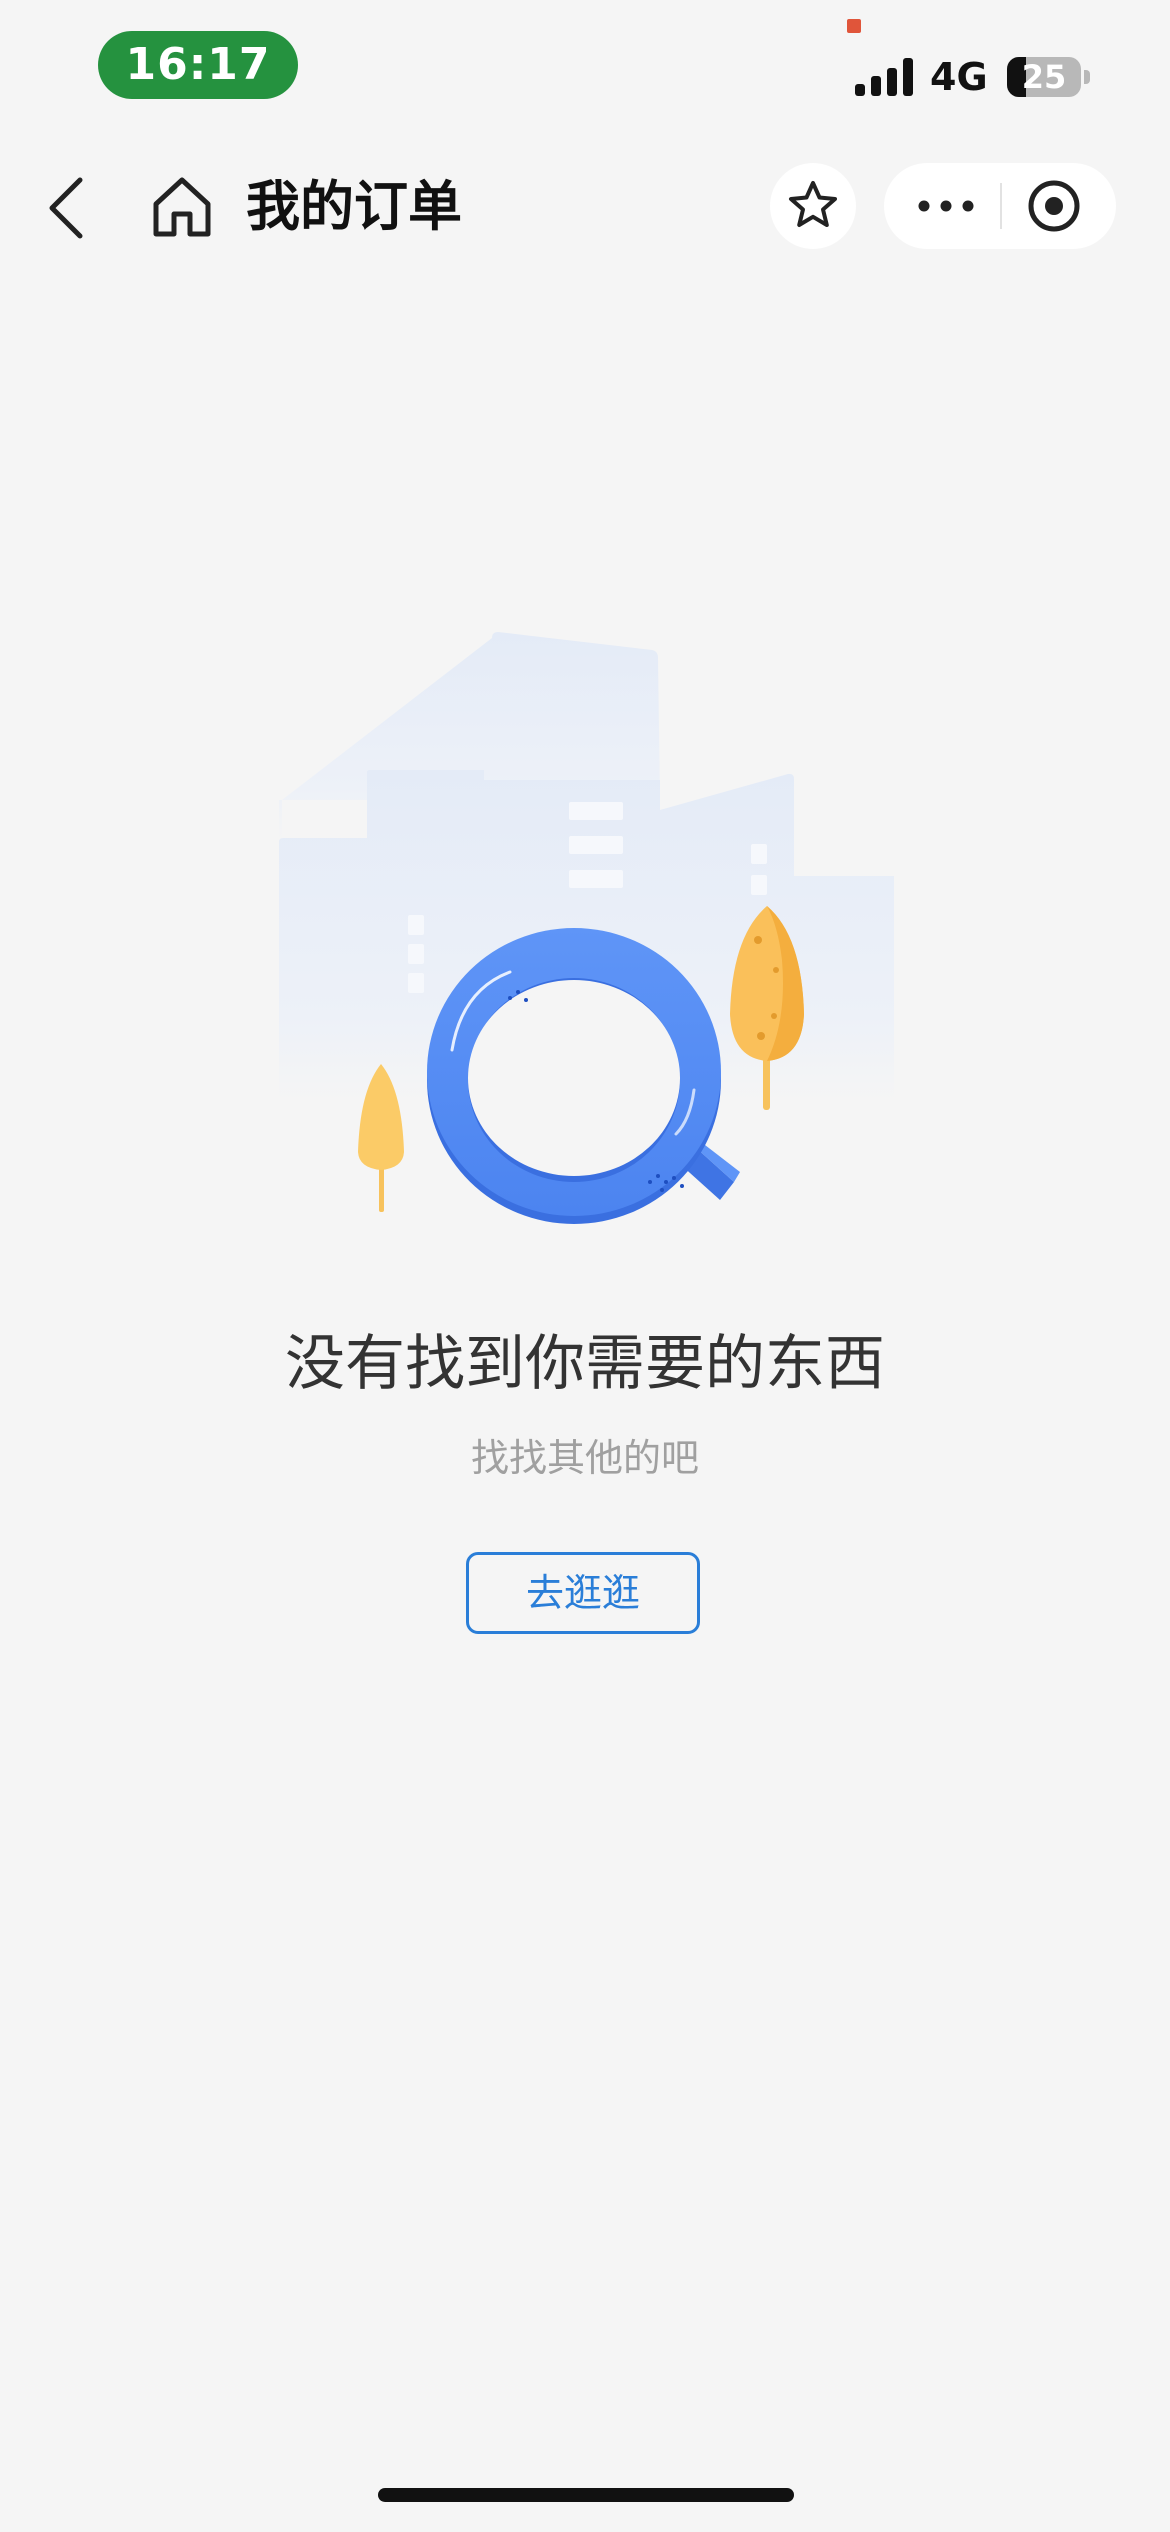 This screenshot has width=1170, height=2532. I want to click on close-miniapp-button, so click(1054, 206).